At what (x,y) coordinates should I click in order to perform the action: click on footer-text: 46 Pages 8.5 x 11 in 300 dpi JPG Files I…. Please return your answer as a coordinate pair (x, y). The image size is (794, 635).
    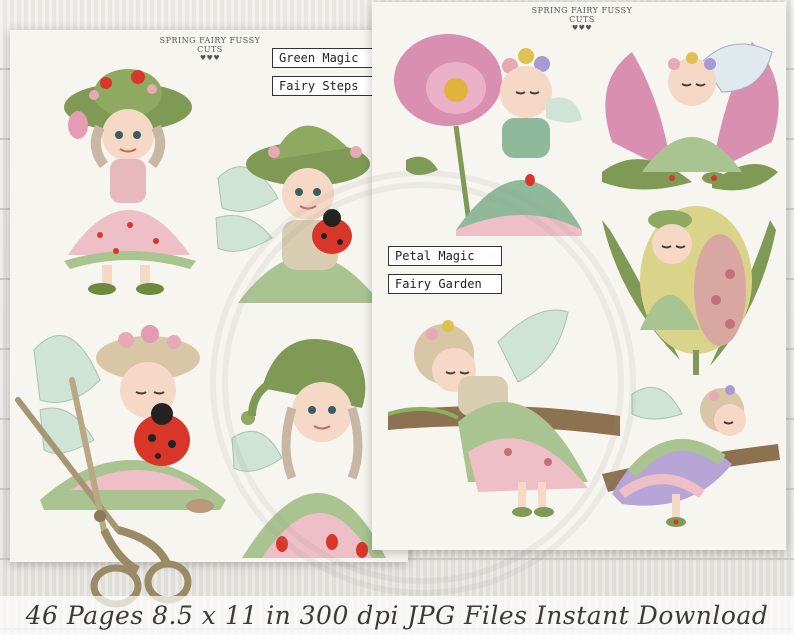
    Looking at the image, I should click on (397, 615).